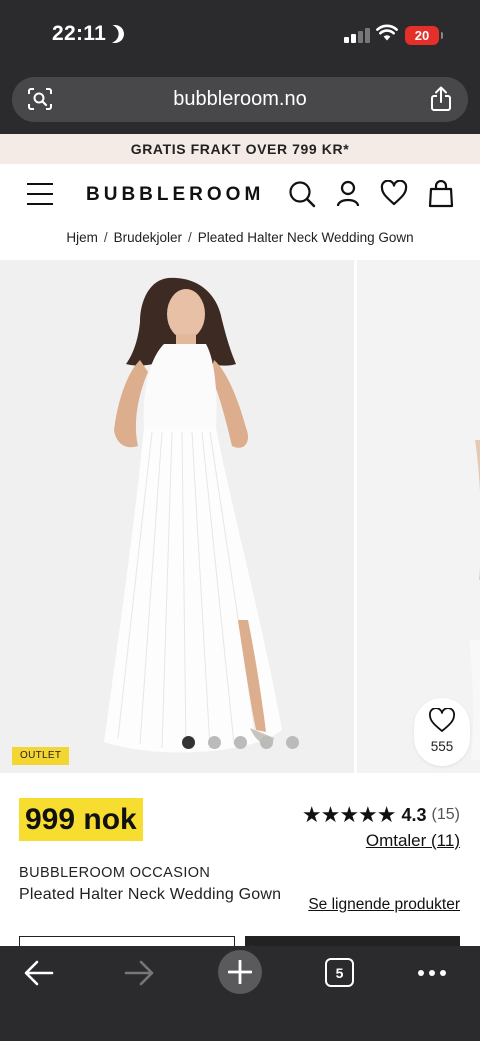 The height and width of the screenshot is (1041, 480). I want to click on wishlist-count: 555, so click(442, 746).